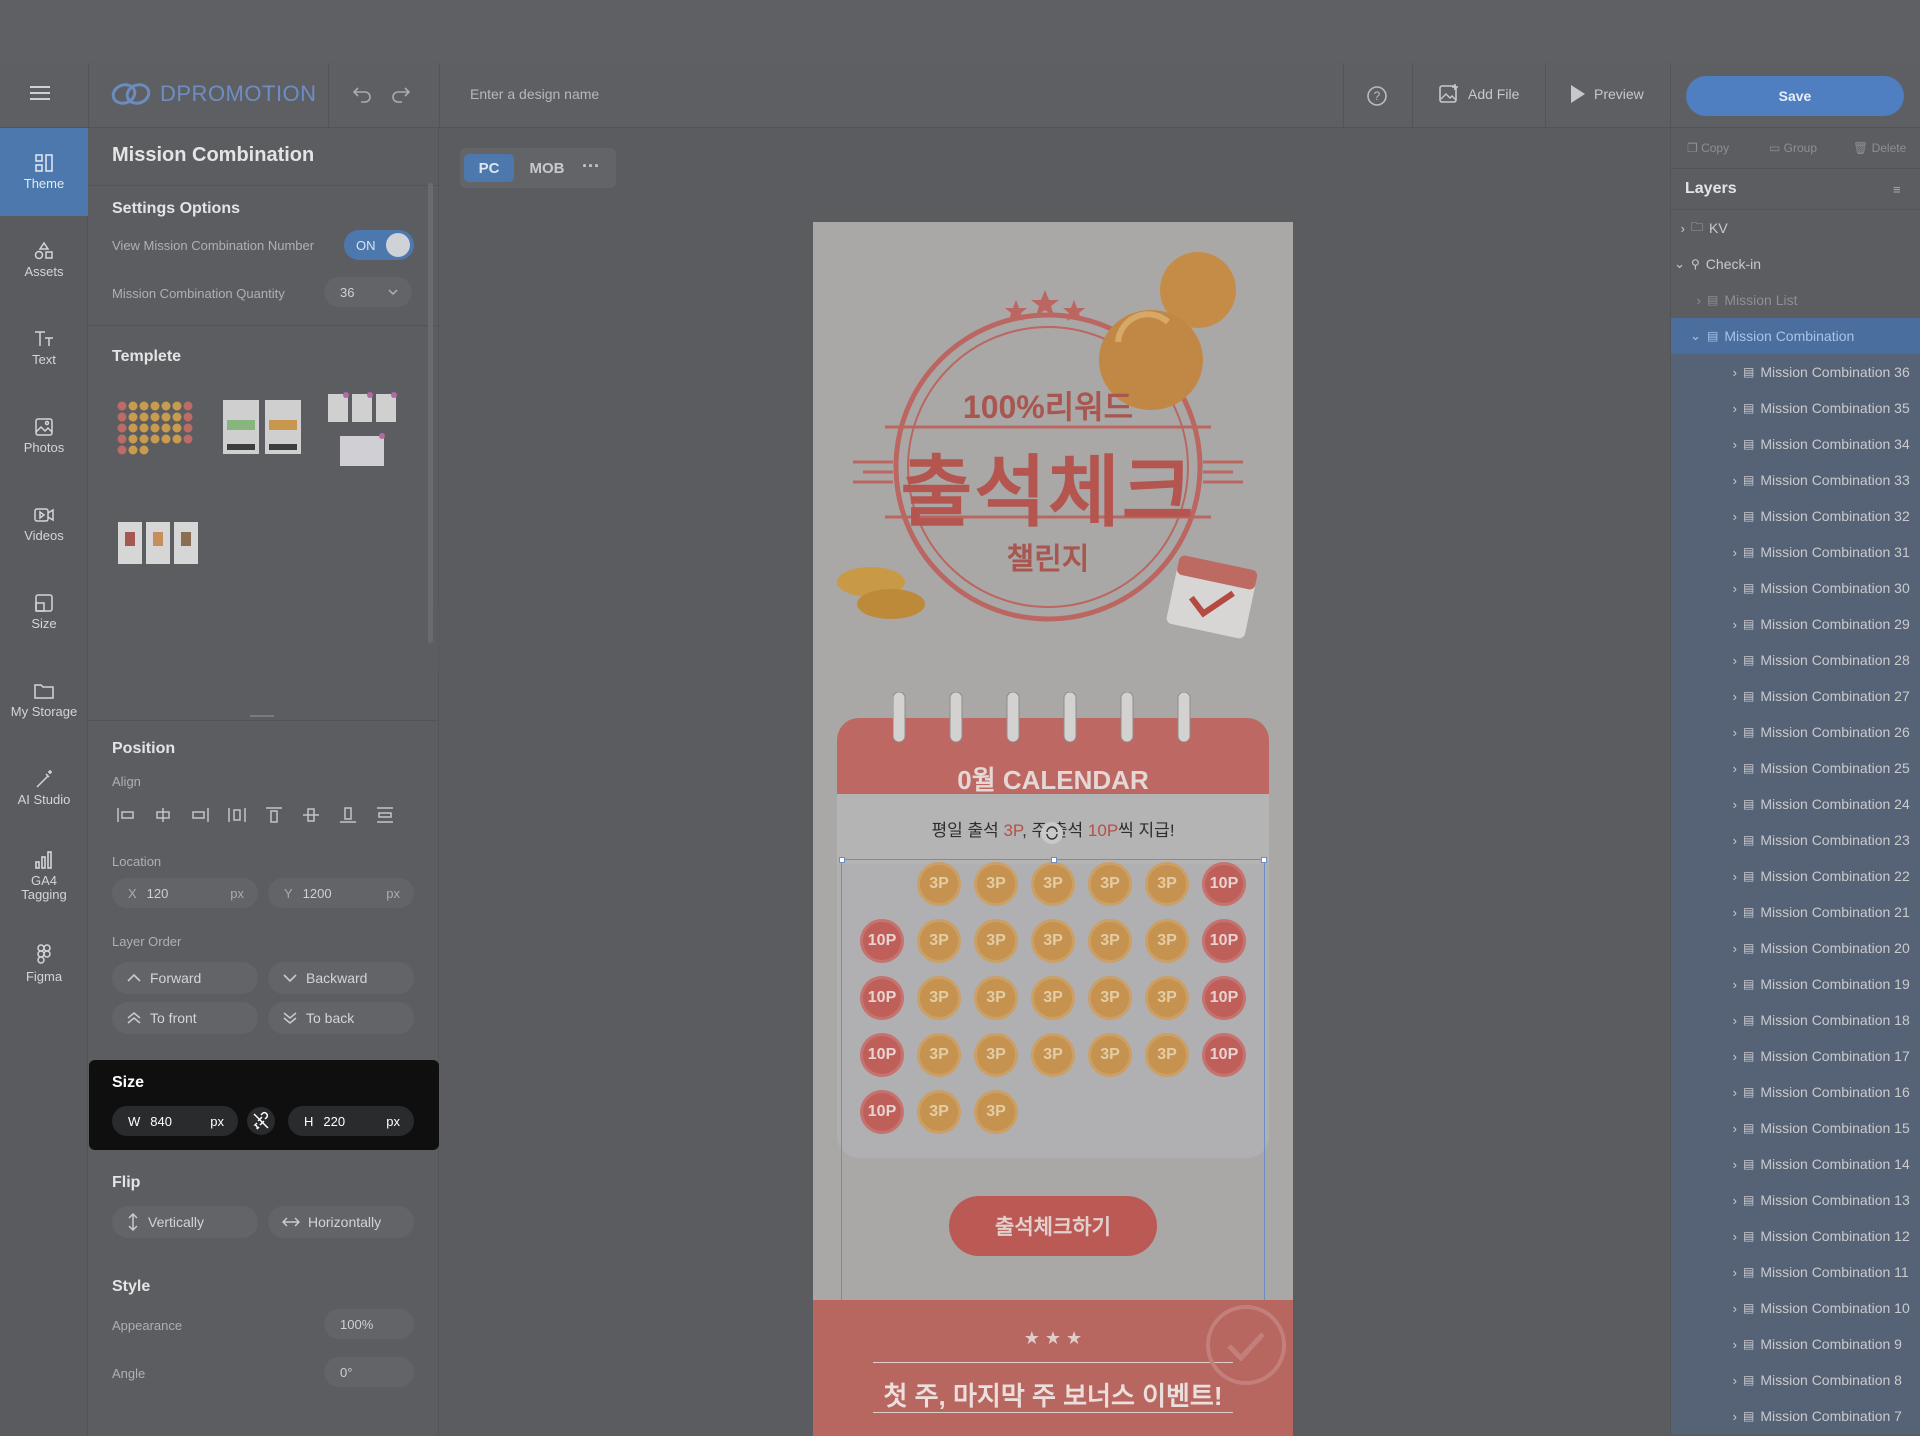 The width and height of the screenshot is (1920, 1436). Describe the element at coordinates (185, 1222) in the screenshot. I see `flip-vertical-button: Vertically` at that location.